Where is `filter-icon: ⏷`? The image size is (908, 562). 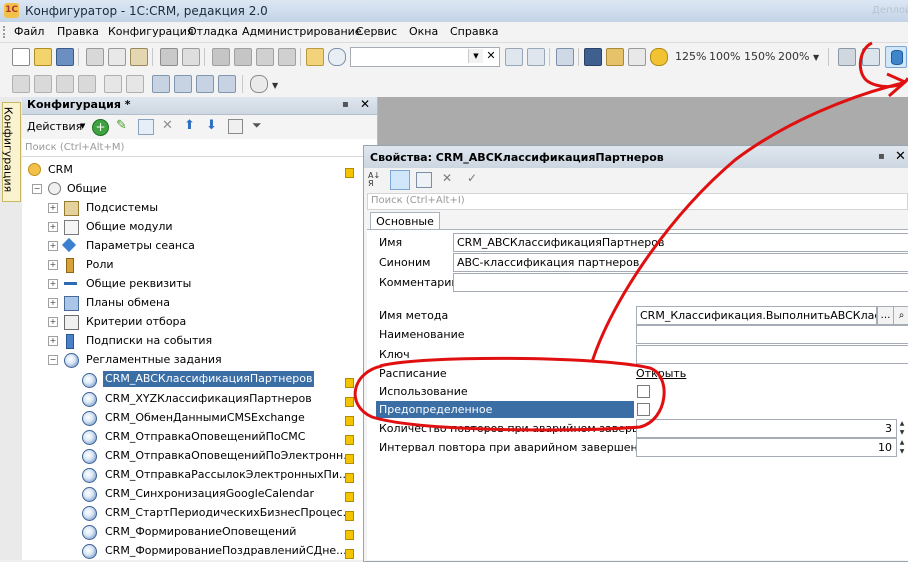
filter-icon: ⏷ is located at coordinates (259, 125).